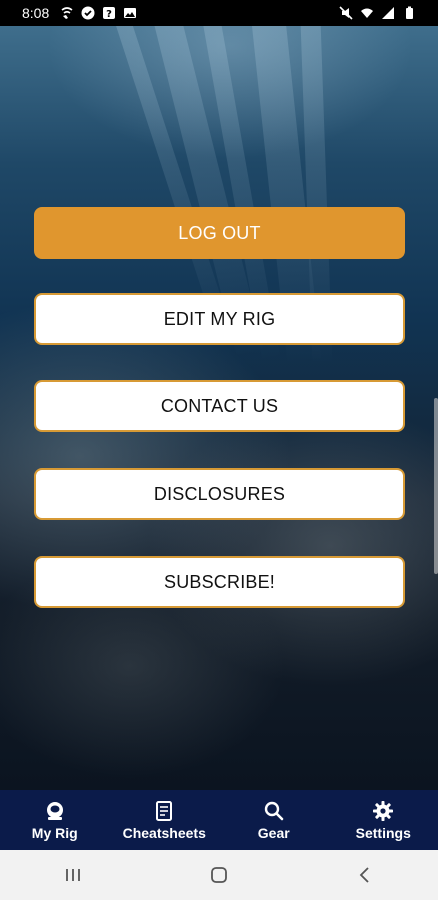 The image size is (438, 900). I want to click on search-icon, so click(274, 811).